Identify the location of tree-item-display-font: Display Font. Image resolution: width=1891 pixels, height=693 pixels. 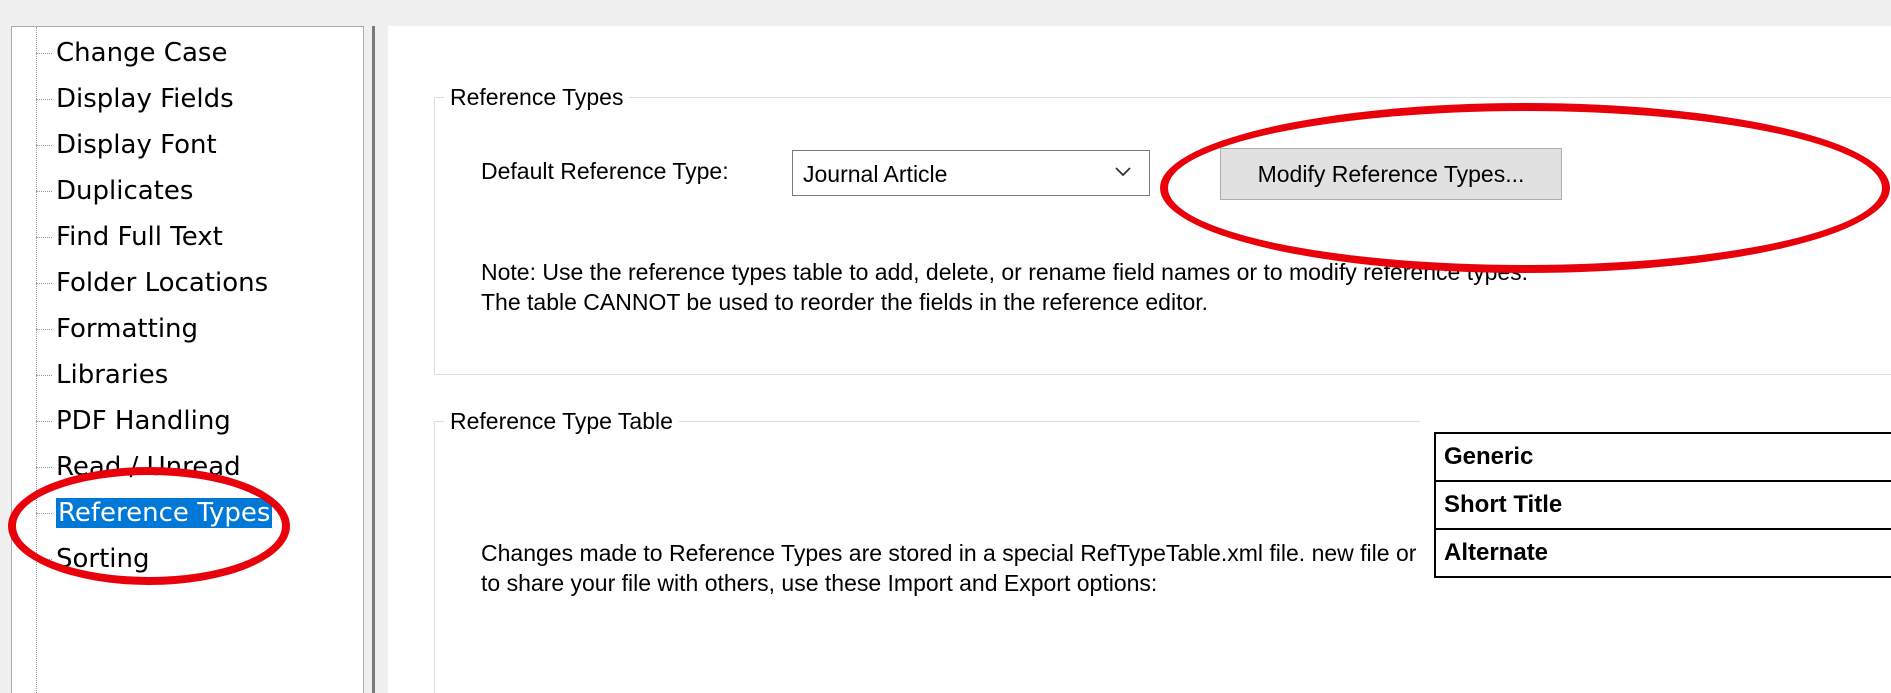
(126, 145).